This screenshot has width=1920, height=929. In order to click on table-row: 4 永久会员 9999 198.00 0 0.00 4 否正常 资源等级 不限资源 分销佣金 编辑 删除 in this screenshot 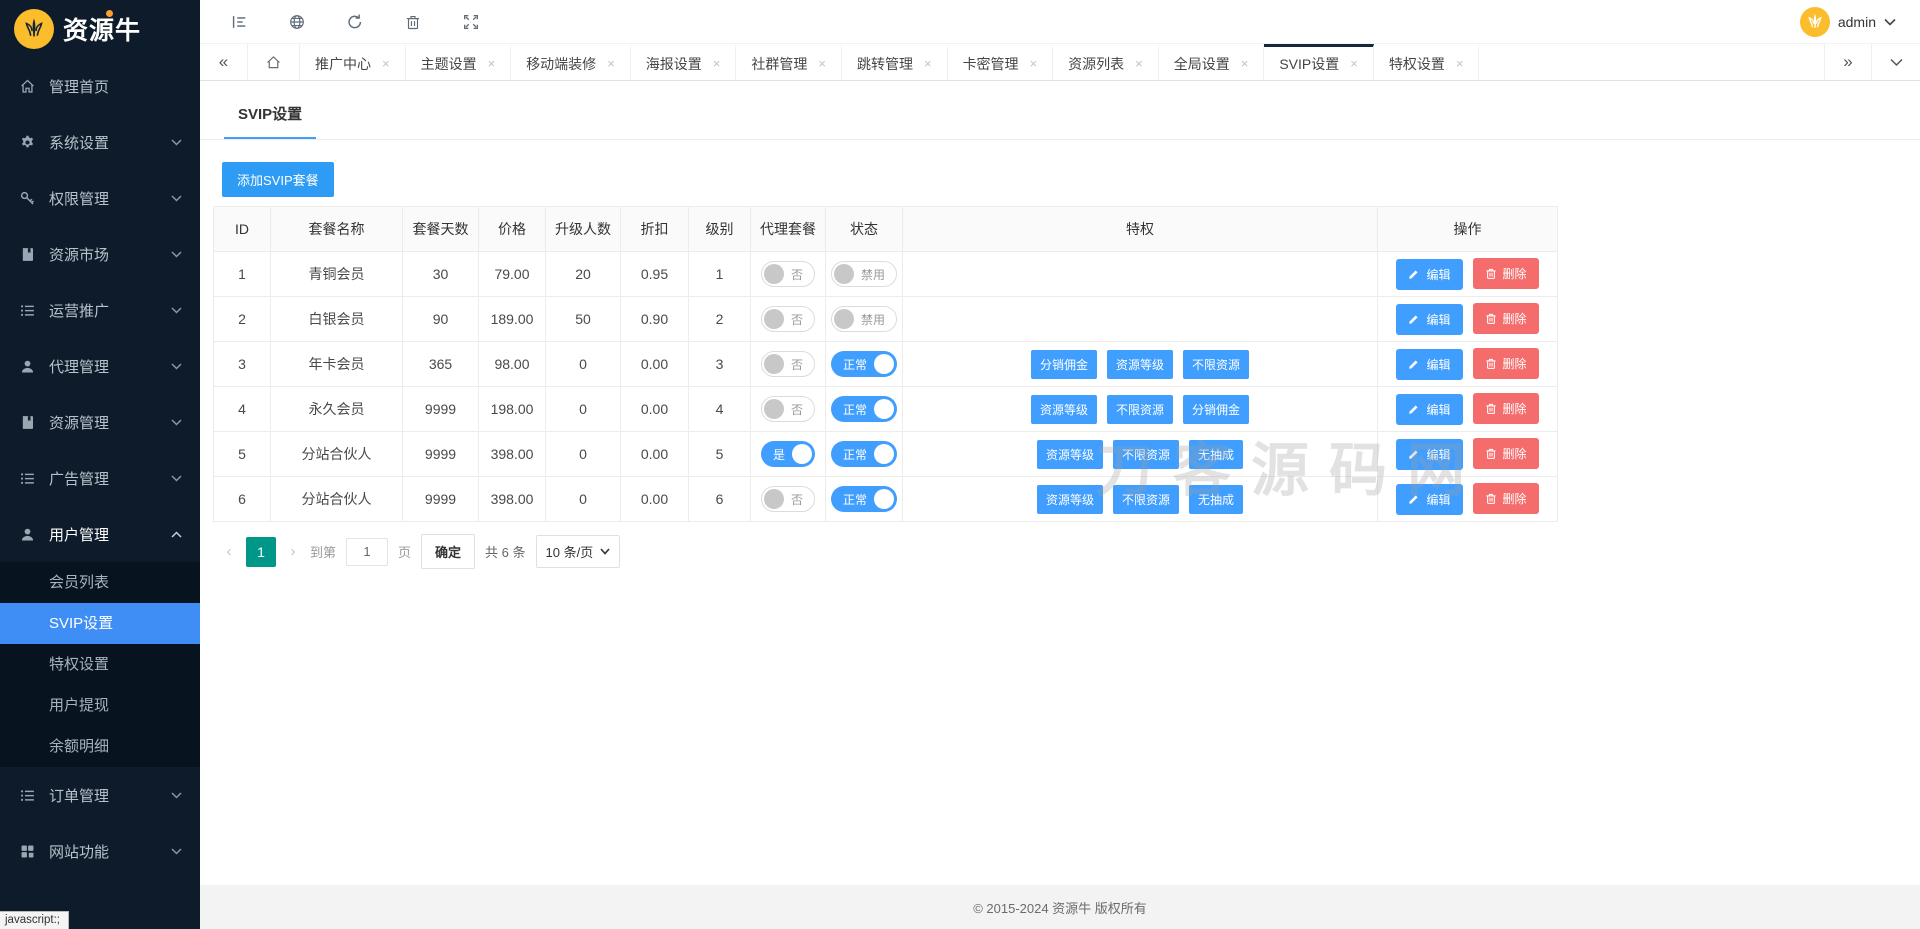, I will do `click(885, 409)`.